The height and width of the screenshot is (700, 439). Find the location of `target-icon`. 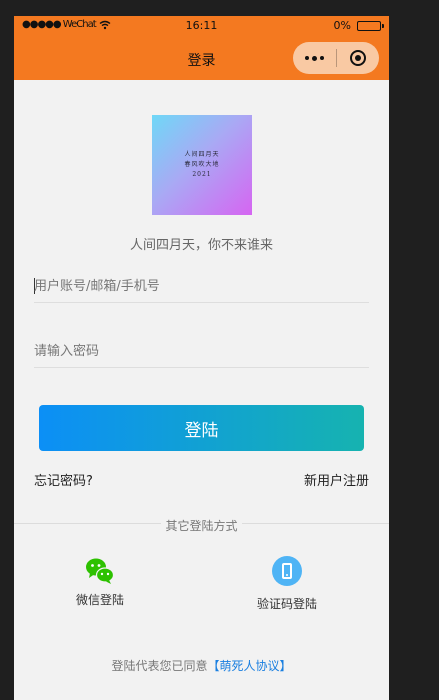

target-icon is located at coordinates (357, 58).